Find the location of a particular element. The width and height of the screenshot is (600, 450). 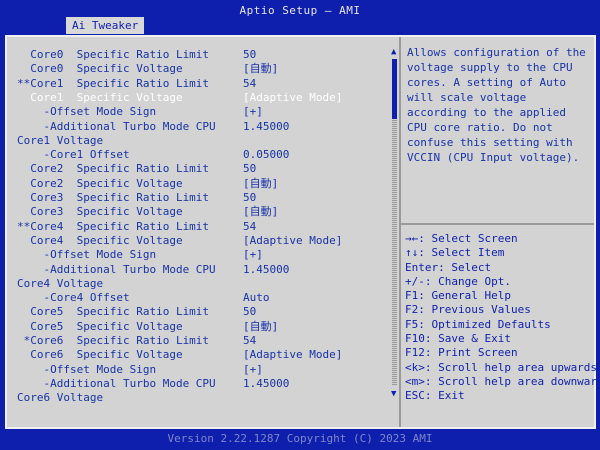

setting-label: Core3 Specific Ratio Limit is located at coordinates (113, 197).